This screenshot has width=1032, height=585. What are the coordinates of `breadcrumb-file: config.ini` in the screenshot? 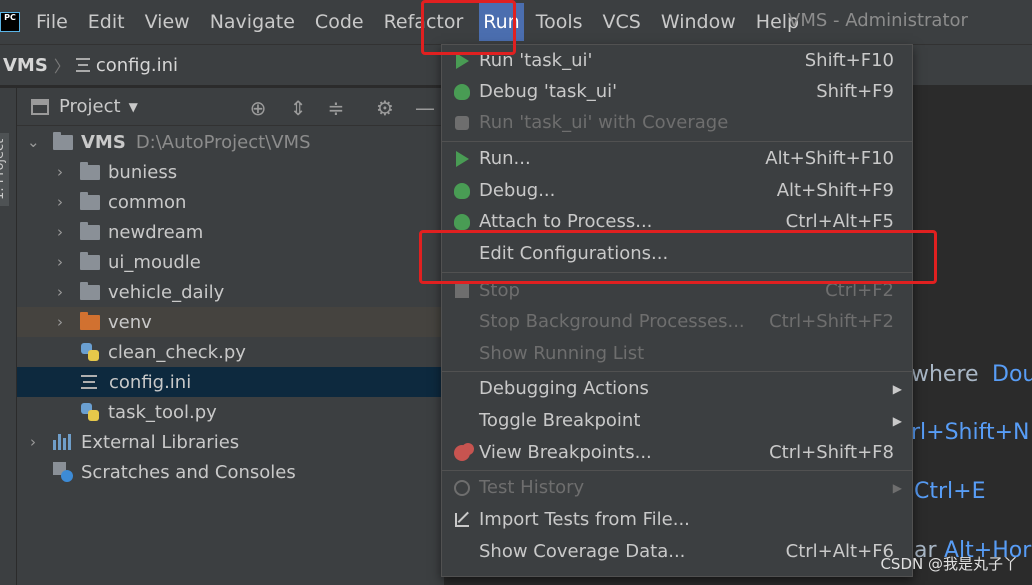 It's located at (137, 65).